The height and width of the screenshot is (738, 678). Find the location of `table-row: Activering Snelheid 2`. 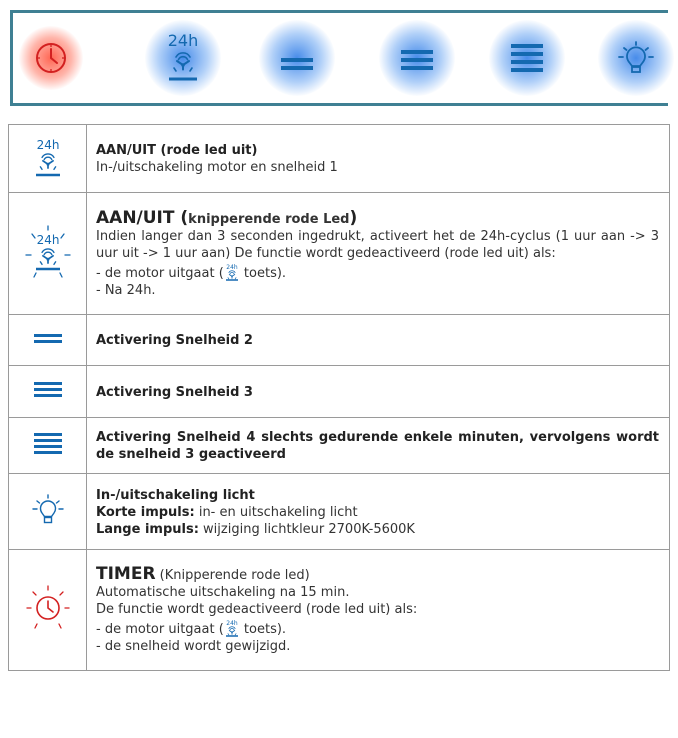

table-row: Activering Snelheid 2 is located at coordinates (339, 340).